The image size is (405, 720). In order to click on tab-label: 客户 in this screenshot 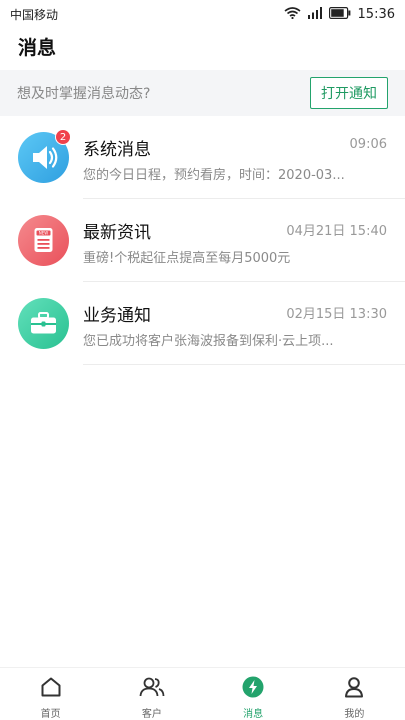, I will do `click(151, 714)`.